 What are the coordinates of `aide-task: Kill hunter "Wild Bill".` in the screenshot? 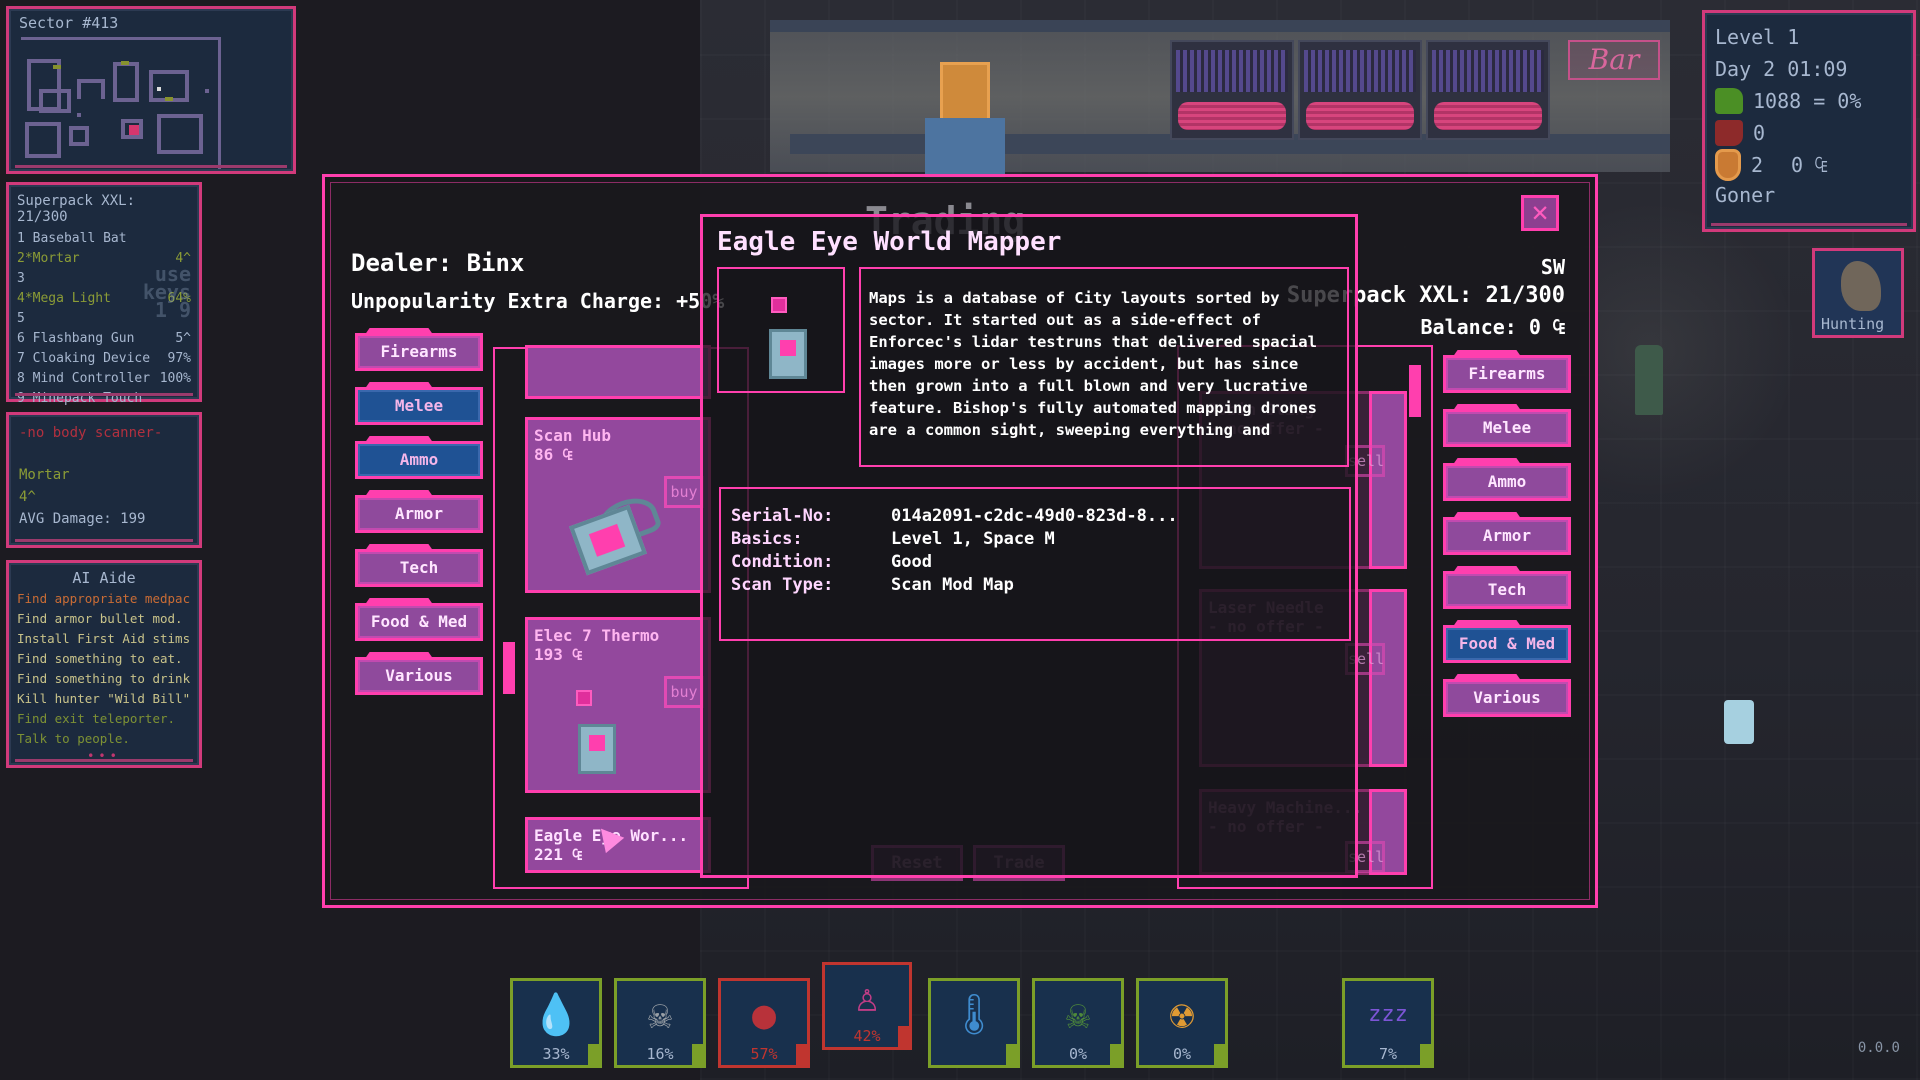 It's located at (104, 699).